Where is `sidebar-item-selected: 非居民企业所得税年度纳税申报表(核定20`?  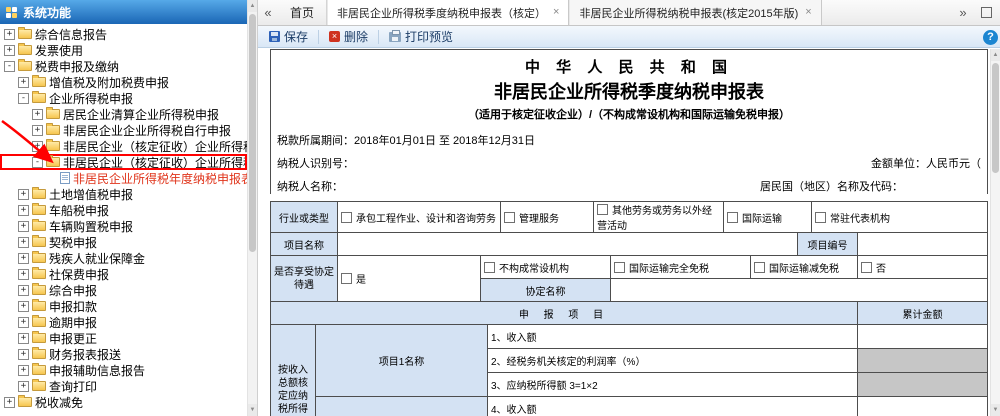 sidebar-item-selected: 非居民企业所得税年度纳税申报表(核定20 is located at coordinates (123, 178).